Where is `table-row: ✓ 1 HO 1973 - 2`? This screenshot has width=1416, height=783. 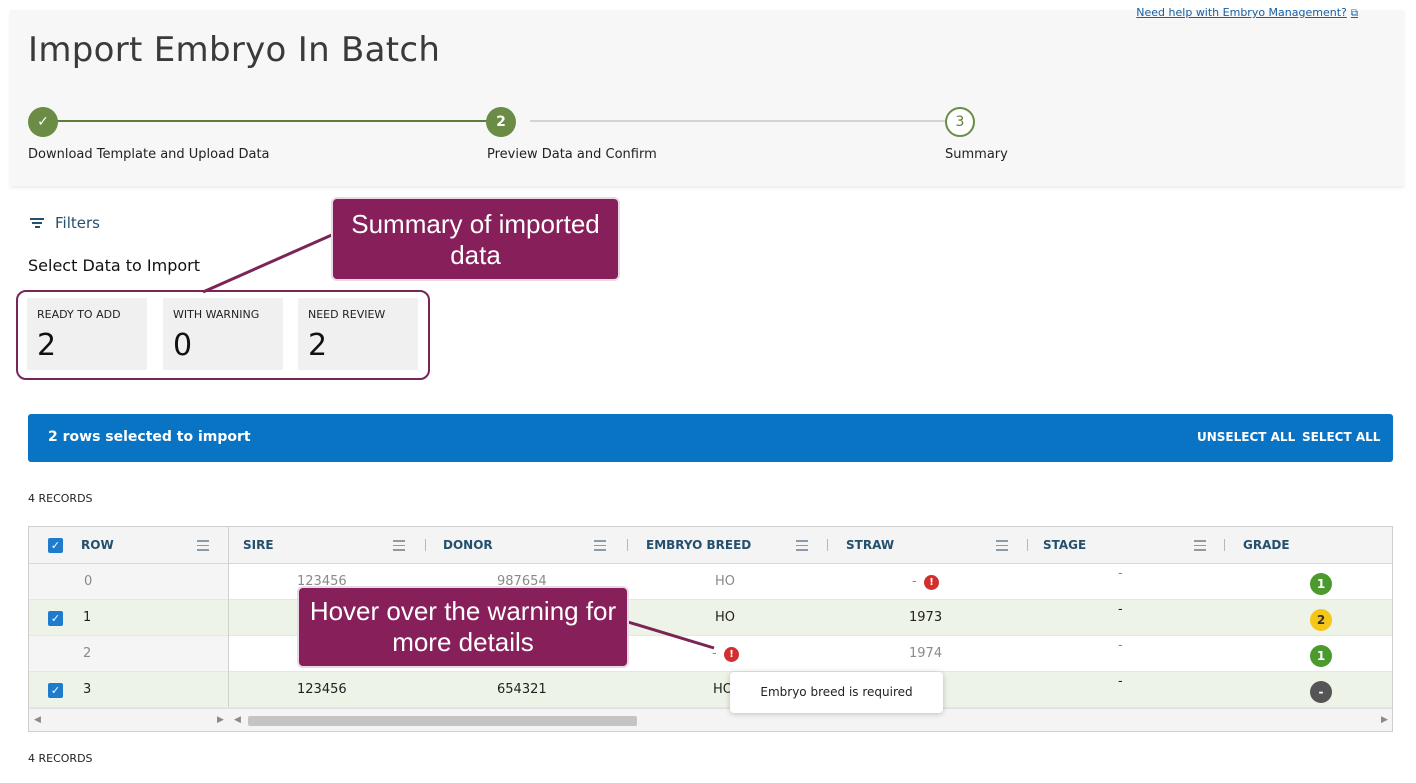
table-row: ✓ 1 HO 1973 - 2 is located at coordinates (710, 618).